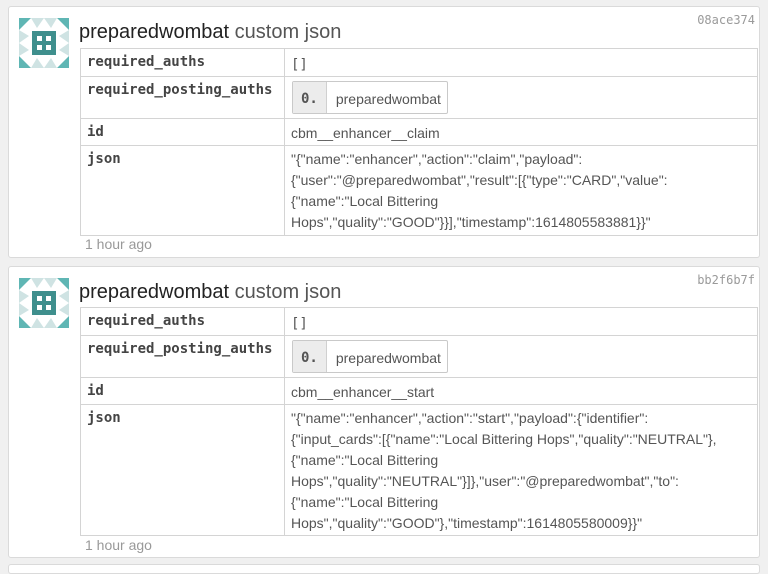 This screenshot has height=574, width=768. Describe the element at coordinates (521, 391) in the screenshot. I see `field-value: cbm__enhancer__start` at that location.